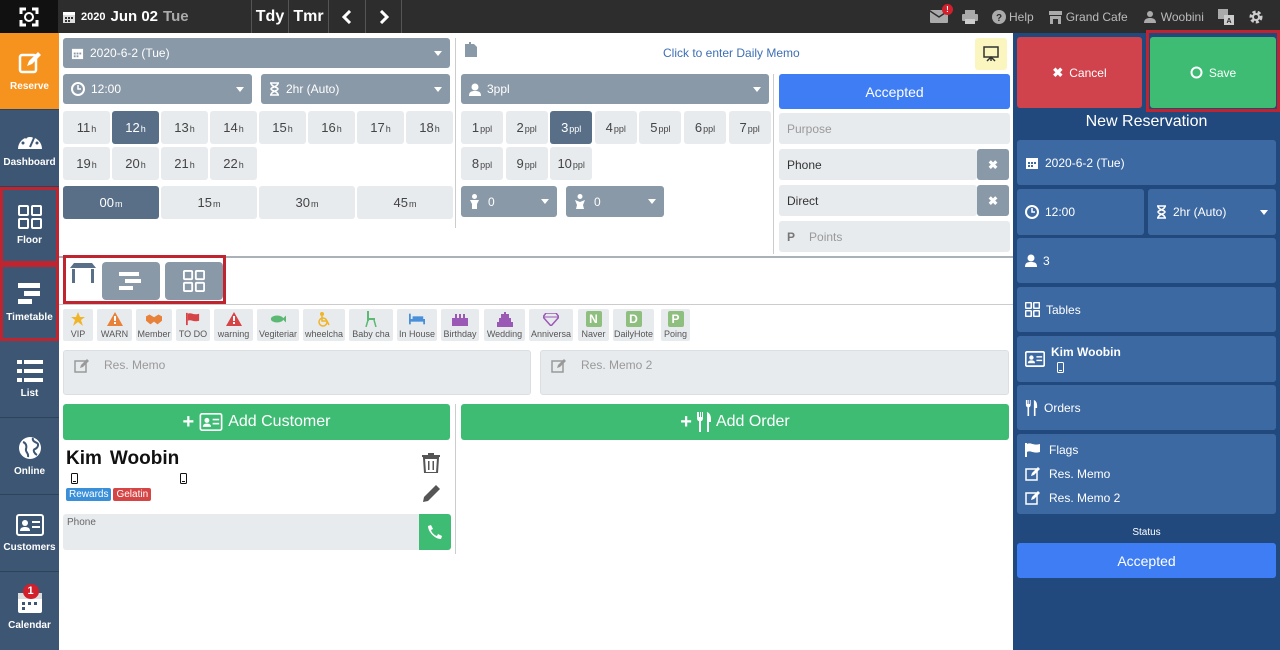  What do you see at coordinates (193, 325) in the screenshot?
I see `tag-to-do: TO DO` at bounding box center [193, 325].